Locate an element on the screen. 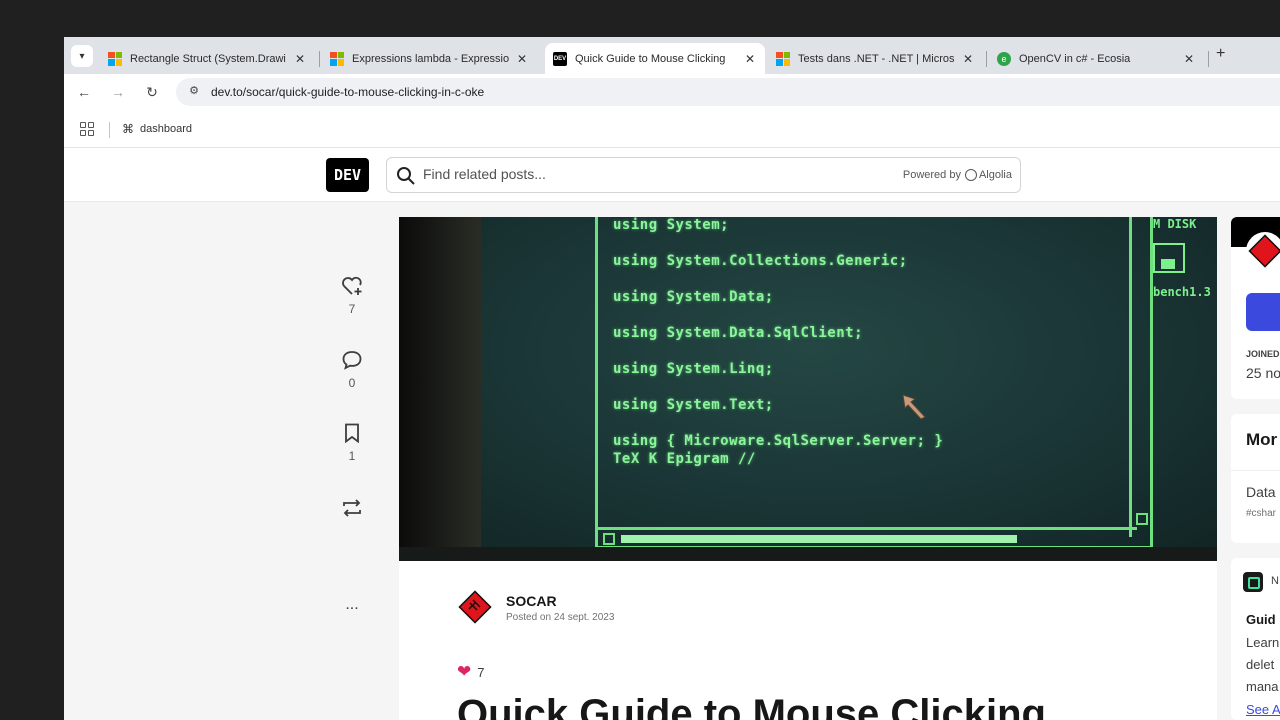  crt-bezel is located at coordinates (440, 389).